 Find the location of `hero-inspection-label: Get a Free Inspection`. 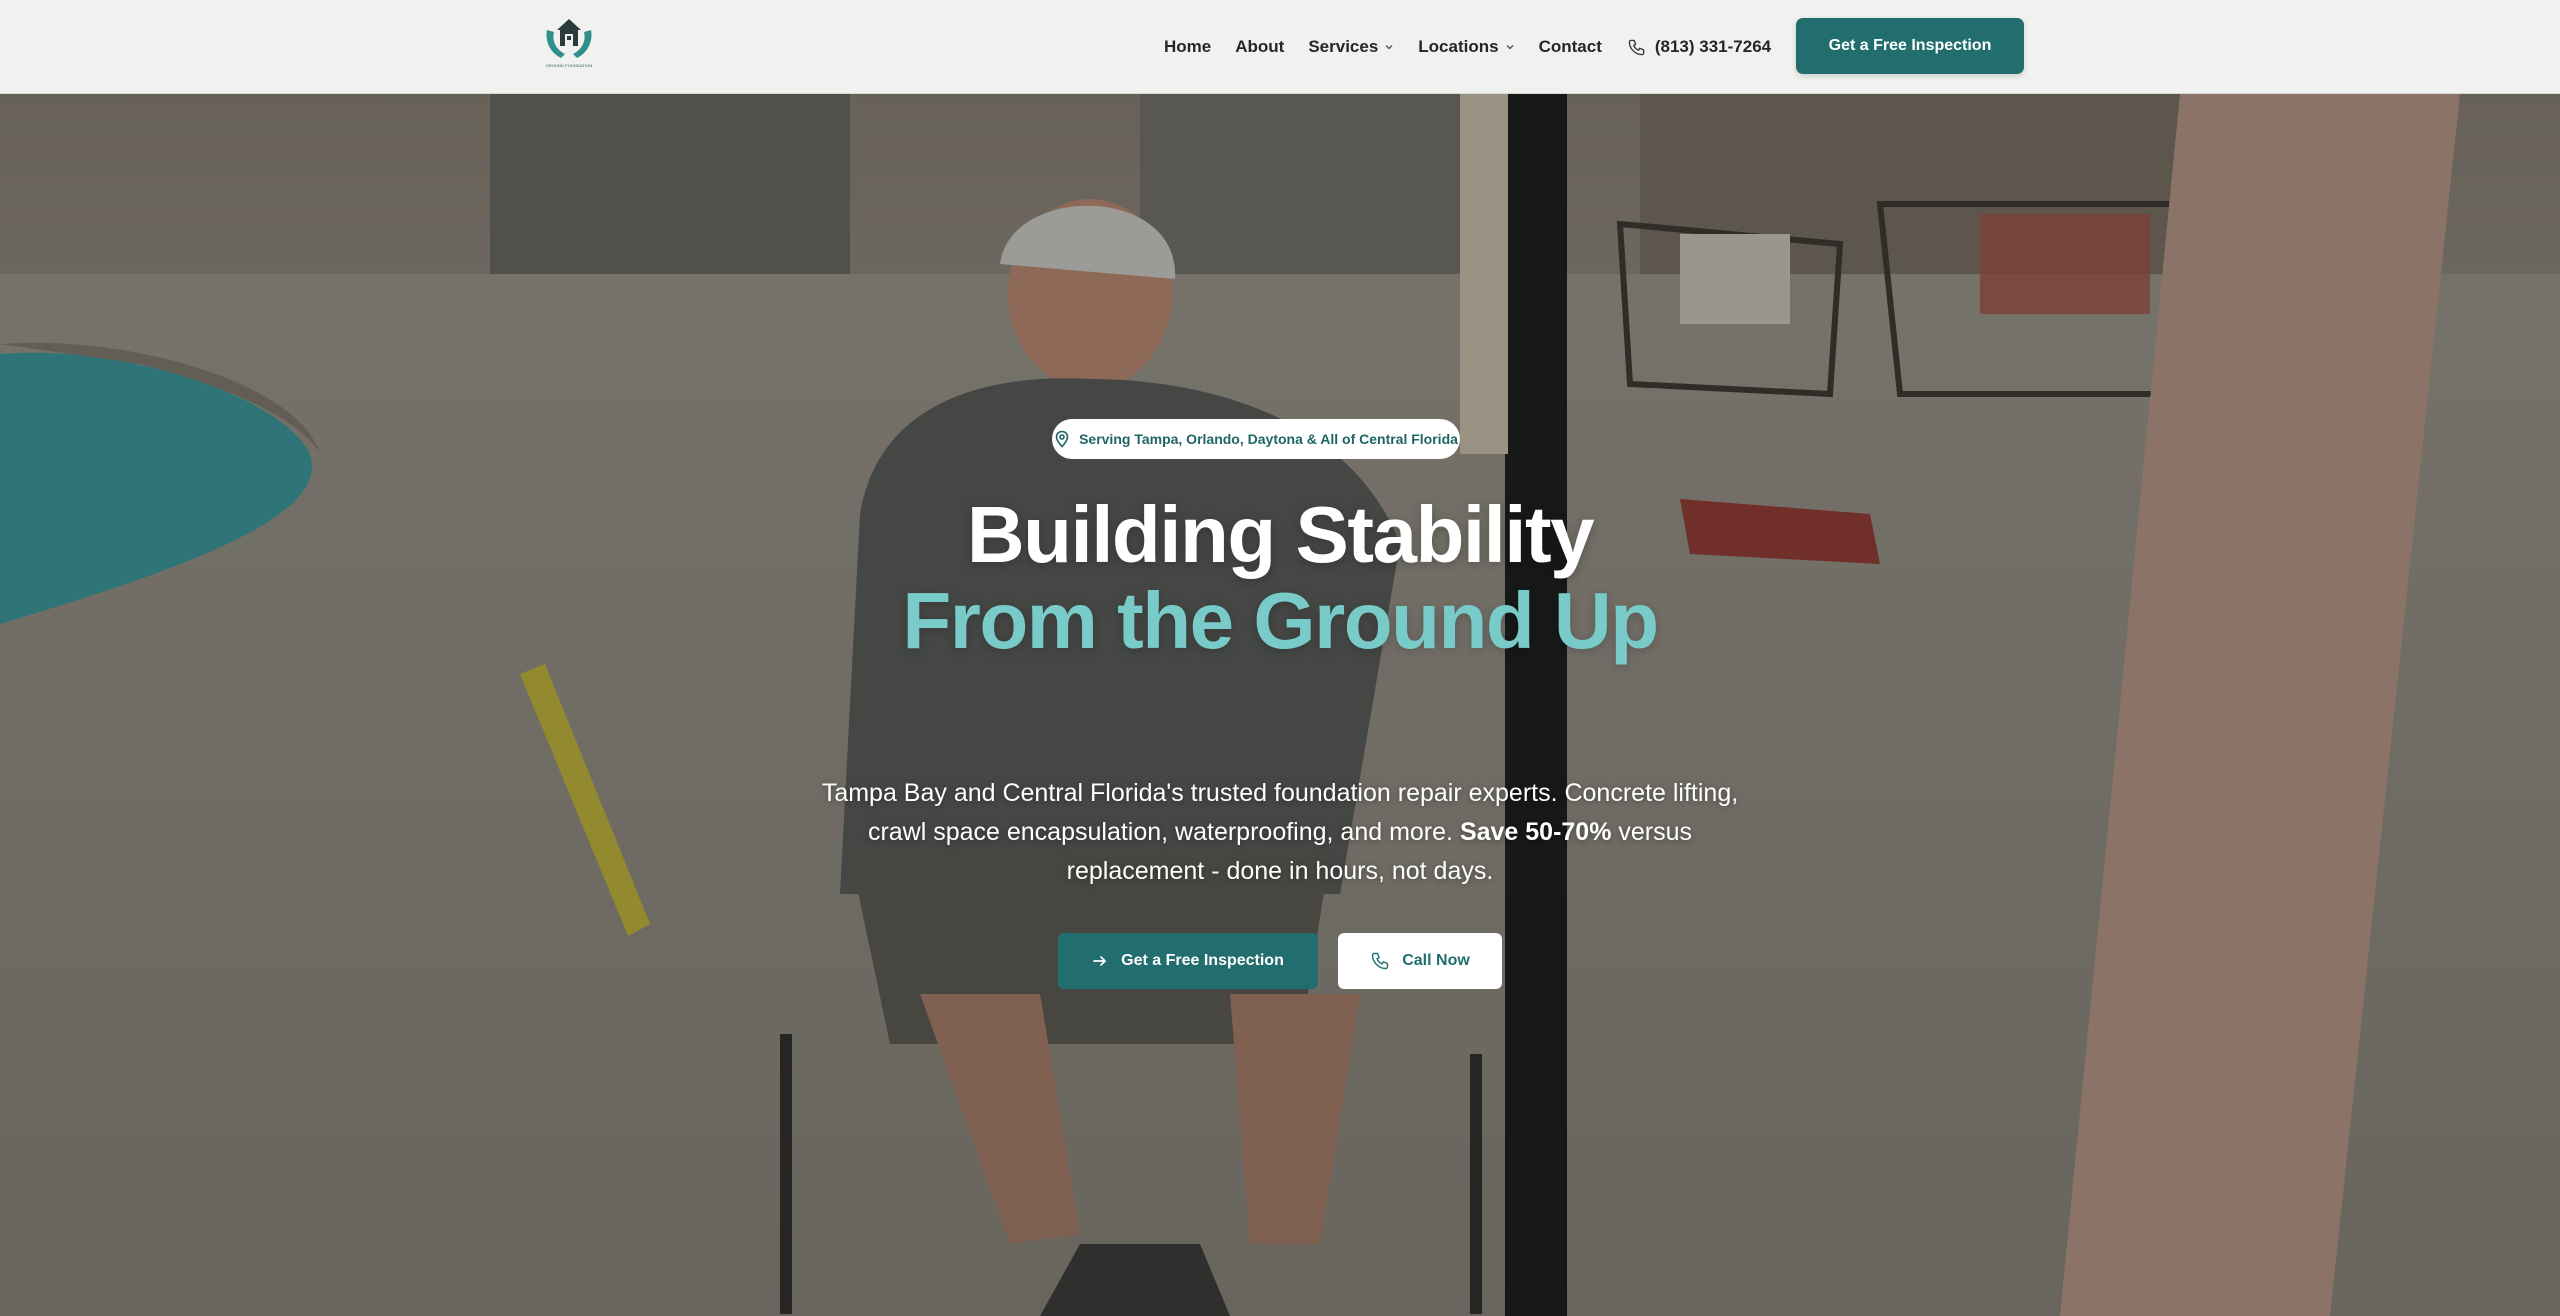

hero-inspection-label: Get a Free Inspection is located at coordinates (1202, 960).